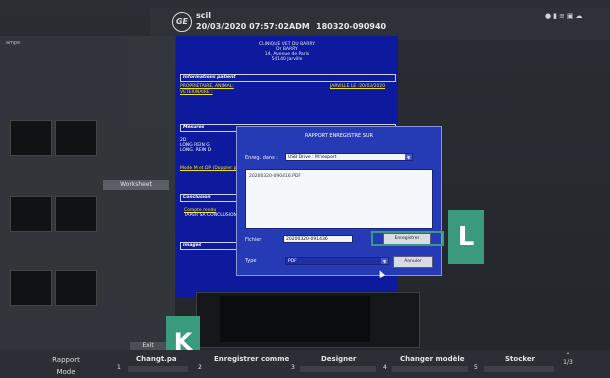  What do you see at coordinates (261, 158) in the screenshot?
I see `save-in-label: Enreg. dans :` at bounding box center [261, 158].